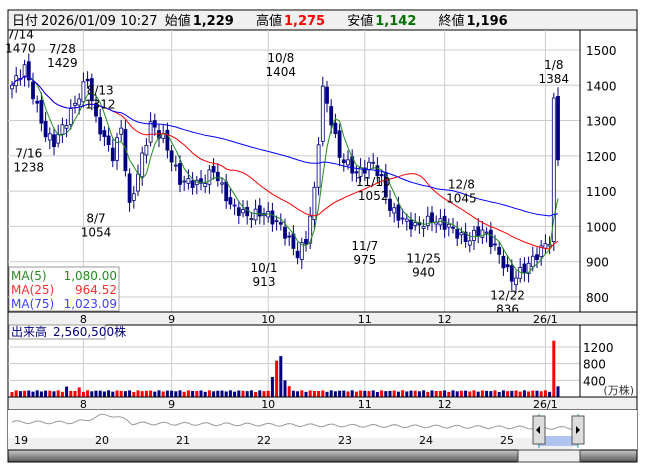 This screenshot has width=653, height=474. I want to click on annotation-date: 11/10, so click(373, 182).